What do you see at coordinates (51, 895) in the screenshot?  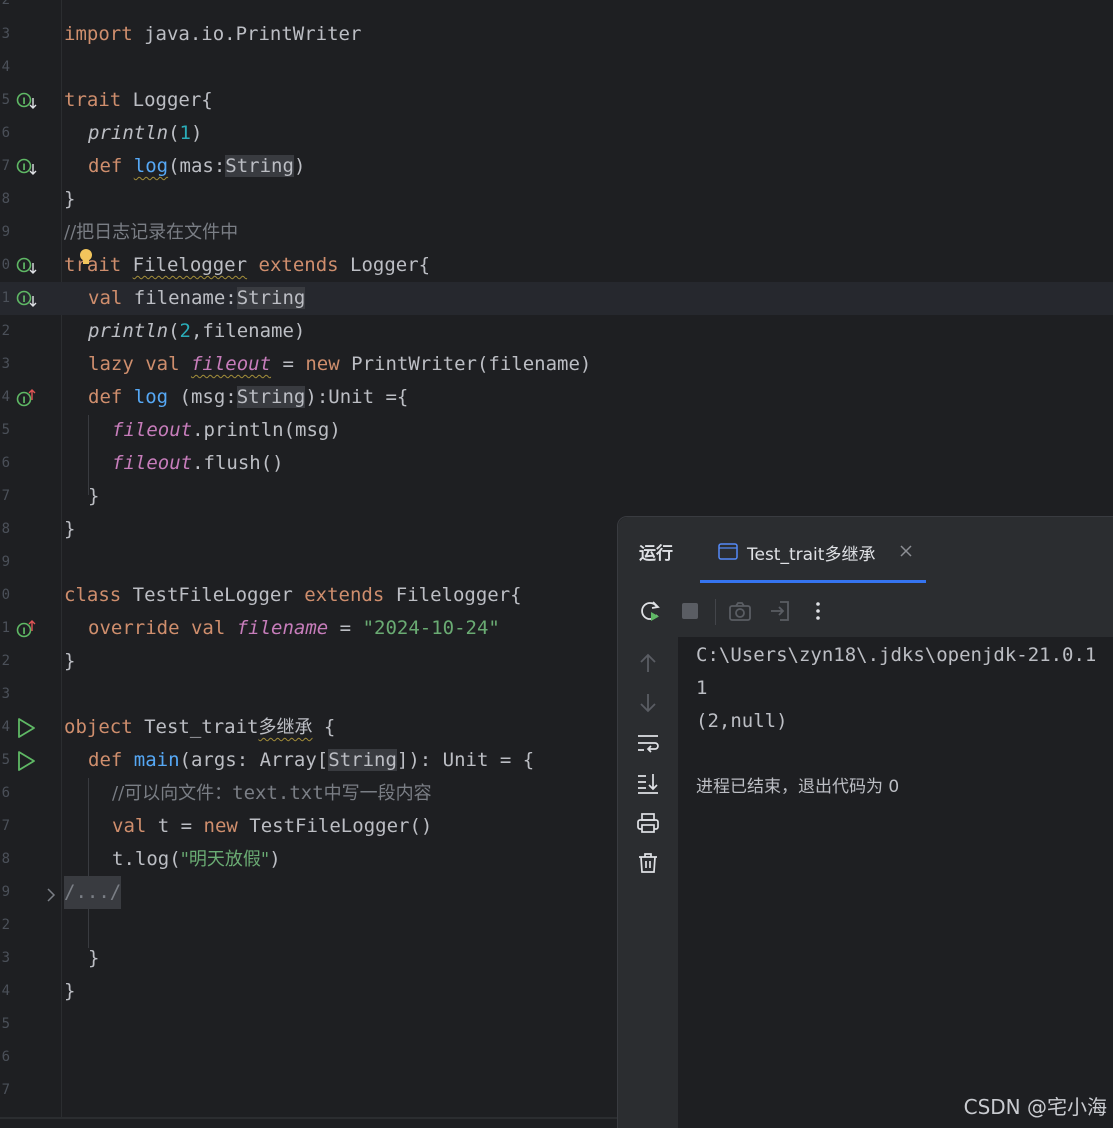 I see `fold-chevron-icon` at bounding box center [51, 895].